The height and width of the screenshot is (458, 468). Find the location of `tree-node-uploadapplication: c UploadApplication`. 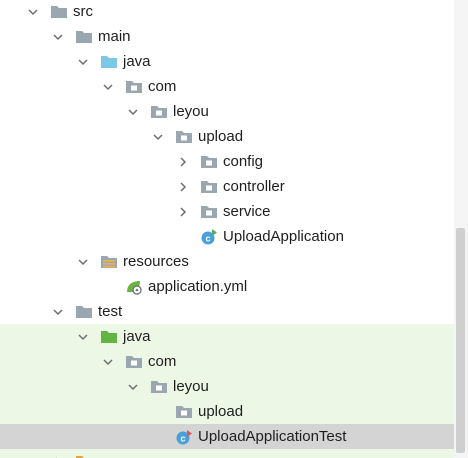

tree-node-uploadapplication: c UploadApplication is located at coordinates (227, 236).